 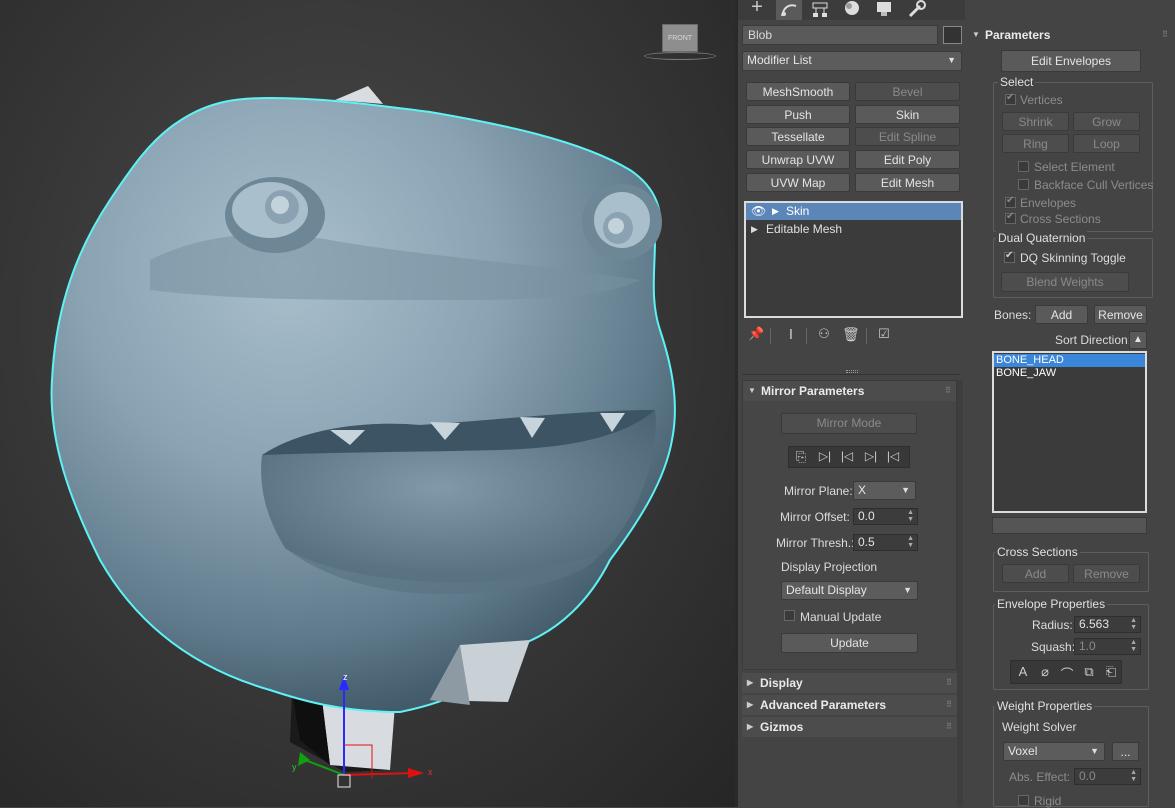 What do you see at coordinates (885, 542) in the screenshot?
I see `mirror-thresh-spinner: 0.5 ▲ ▼` at bounding box center [885, 542].